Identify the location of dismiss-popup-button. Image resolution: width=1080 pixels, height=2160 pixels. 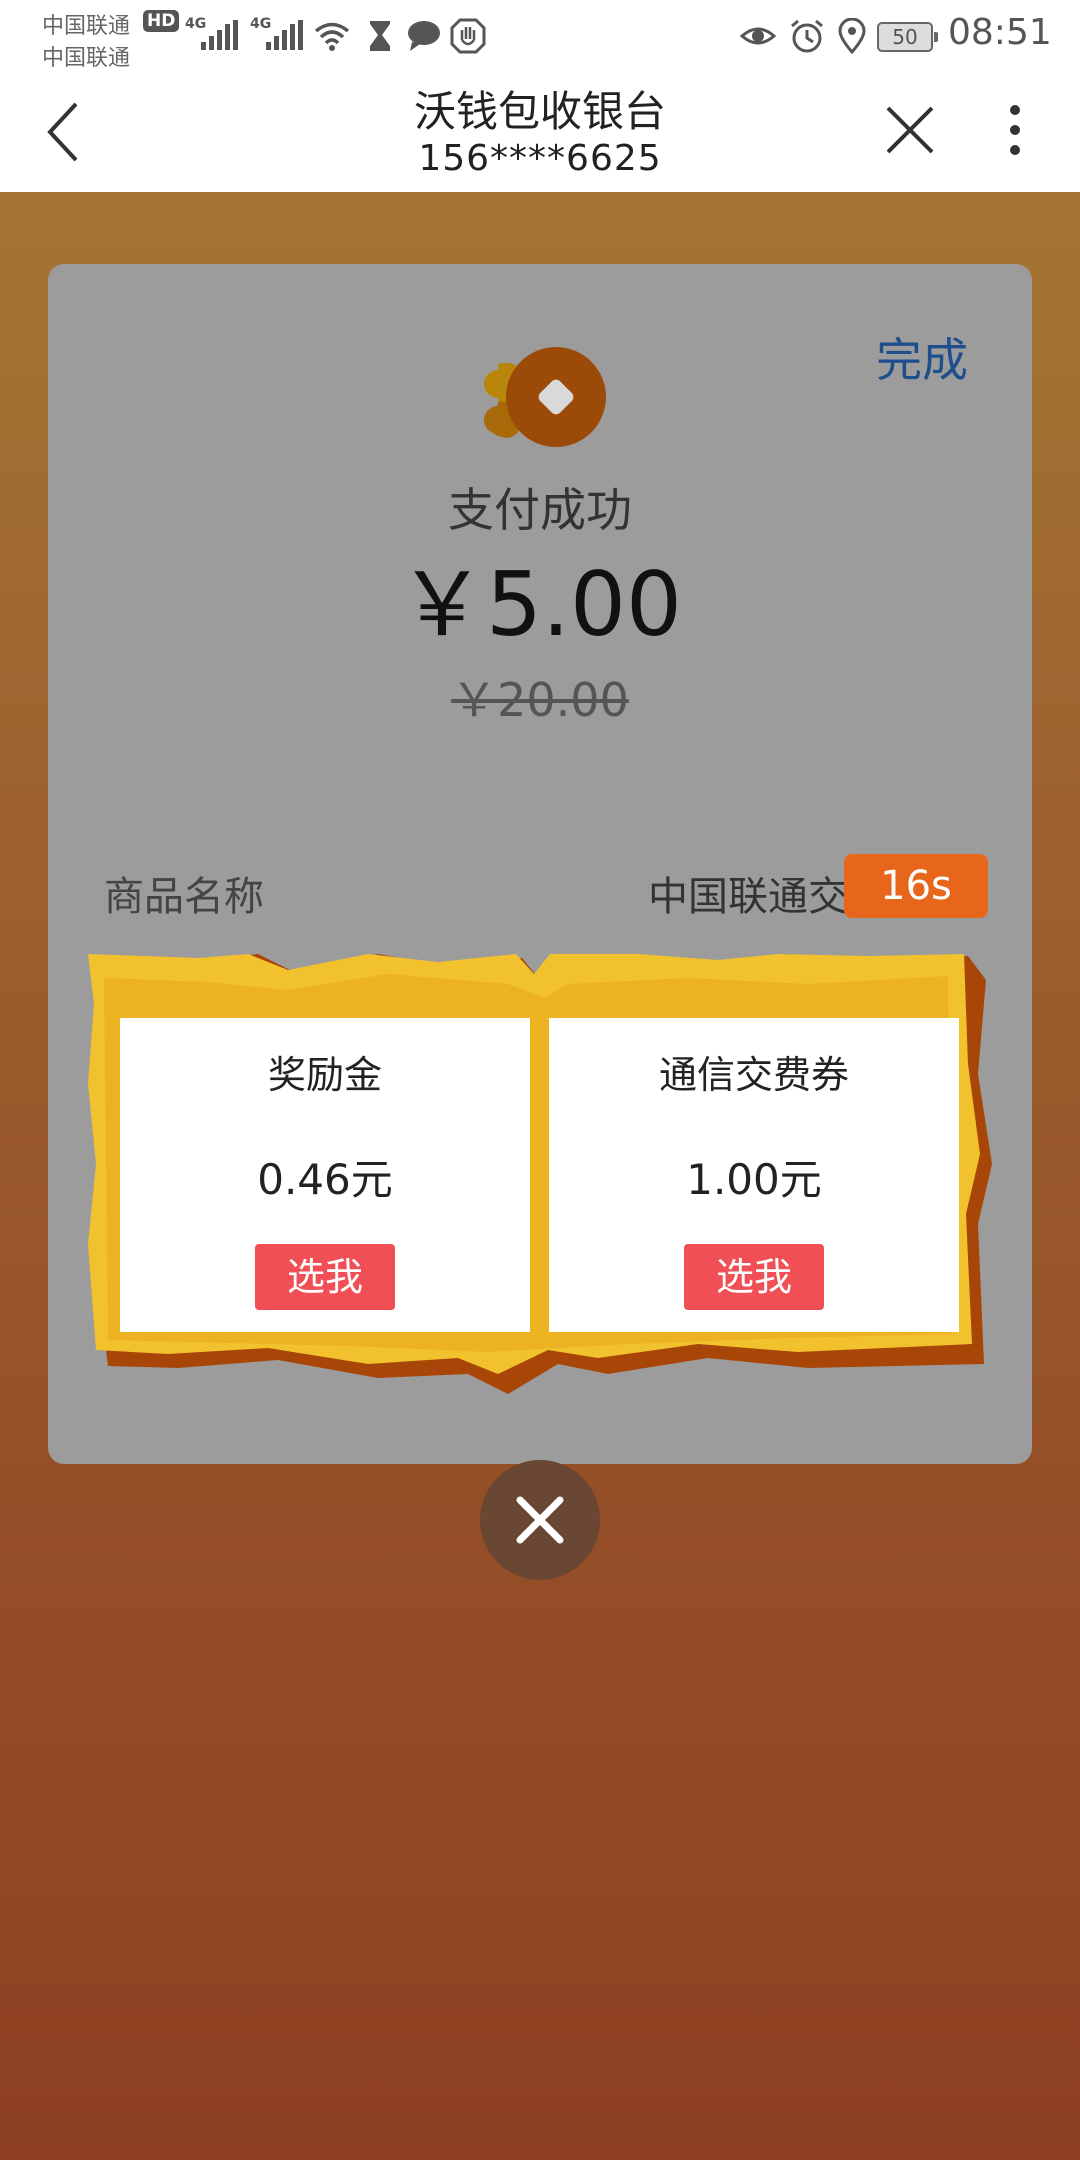
(540, 1520).